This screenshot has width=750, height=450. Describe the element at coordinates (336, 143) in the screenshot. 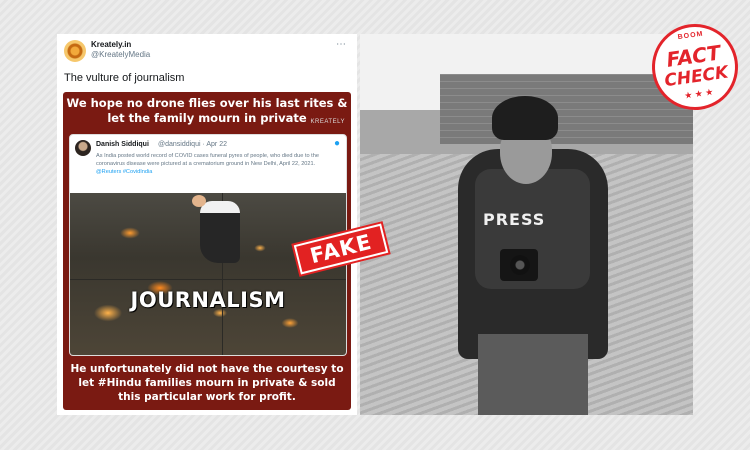

I see `twitter-bird-icon: ●` at that location.